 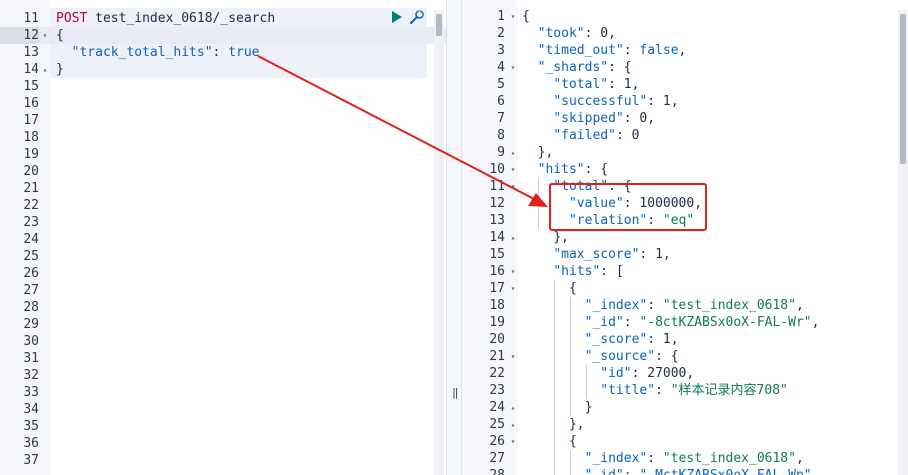 What do you see at coordinates (60, 69) in the screenshot?
I see `code-text: }` at bounding box center [60, 69].